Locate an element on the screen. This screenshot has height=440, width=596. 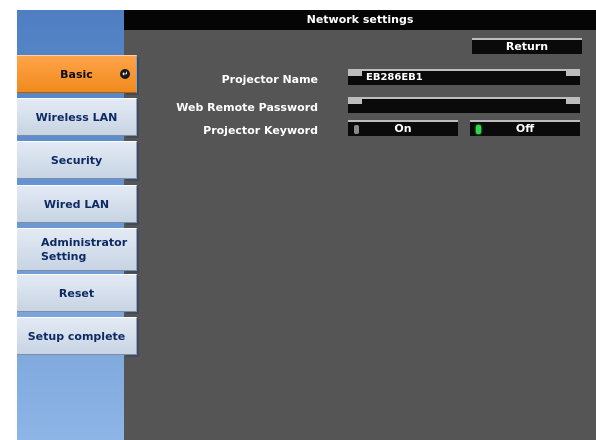
sidebar-item-label: Basic is located at coordinates (76, 74).